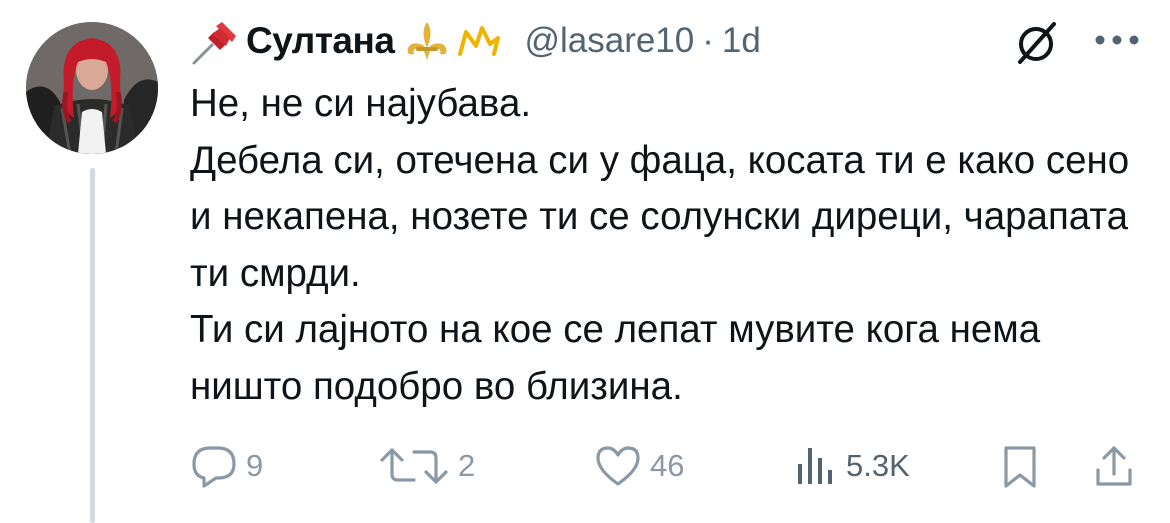 This screenshot has height=523, width=1170. Describe the element at coordinates (427, 41) in the screenshot. I see `fleur-de-lis-icon` at that location.